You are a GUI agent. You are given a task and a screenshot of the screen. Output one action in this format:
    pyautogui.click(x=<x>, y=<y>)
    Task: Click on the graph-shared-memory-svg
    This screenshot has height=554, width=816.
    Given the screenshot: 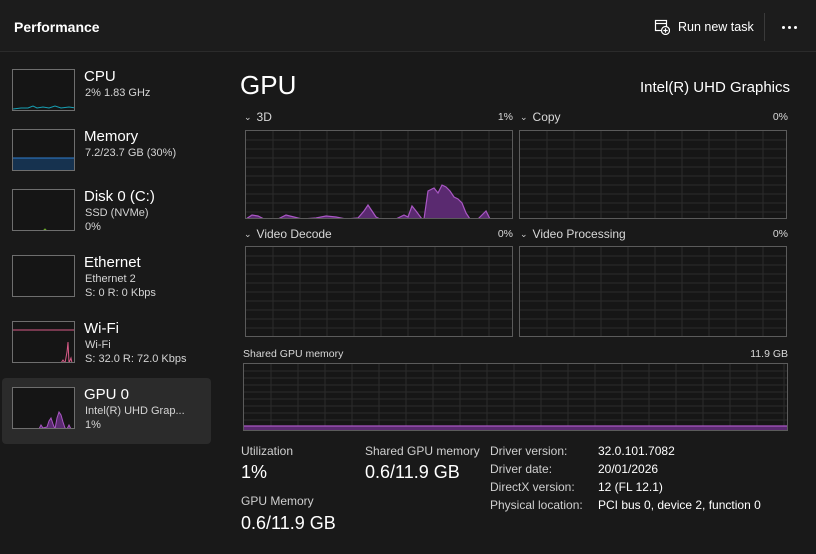 What is the action you would take?
    pyautogui.click(x=515, y=397)
    